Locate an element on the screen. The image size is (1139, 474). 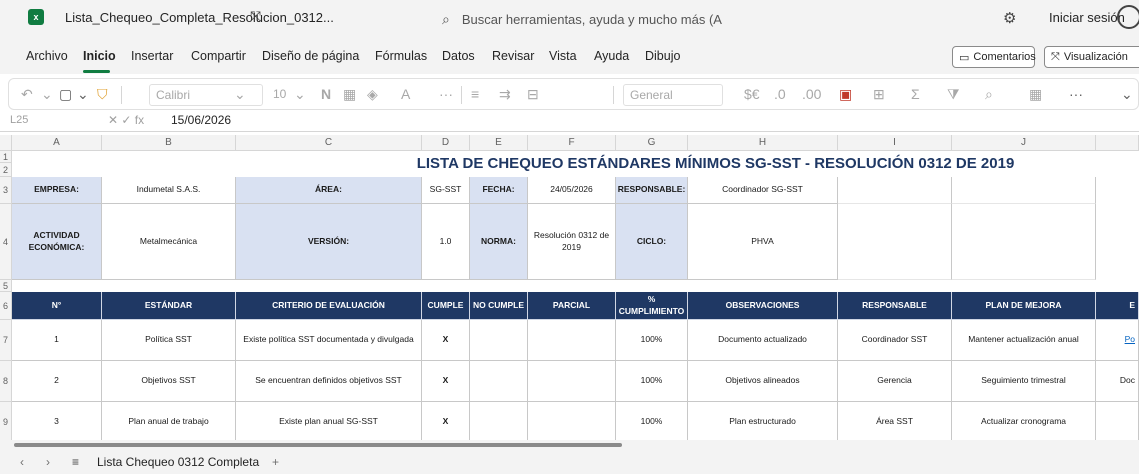
actividad-value: Metalmecánica is located at coordinates (169, 242).